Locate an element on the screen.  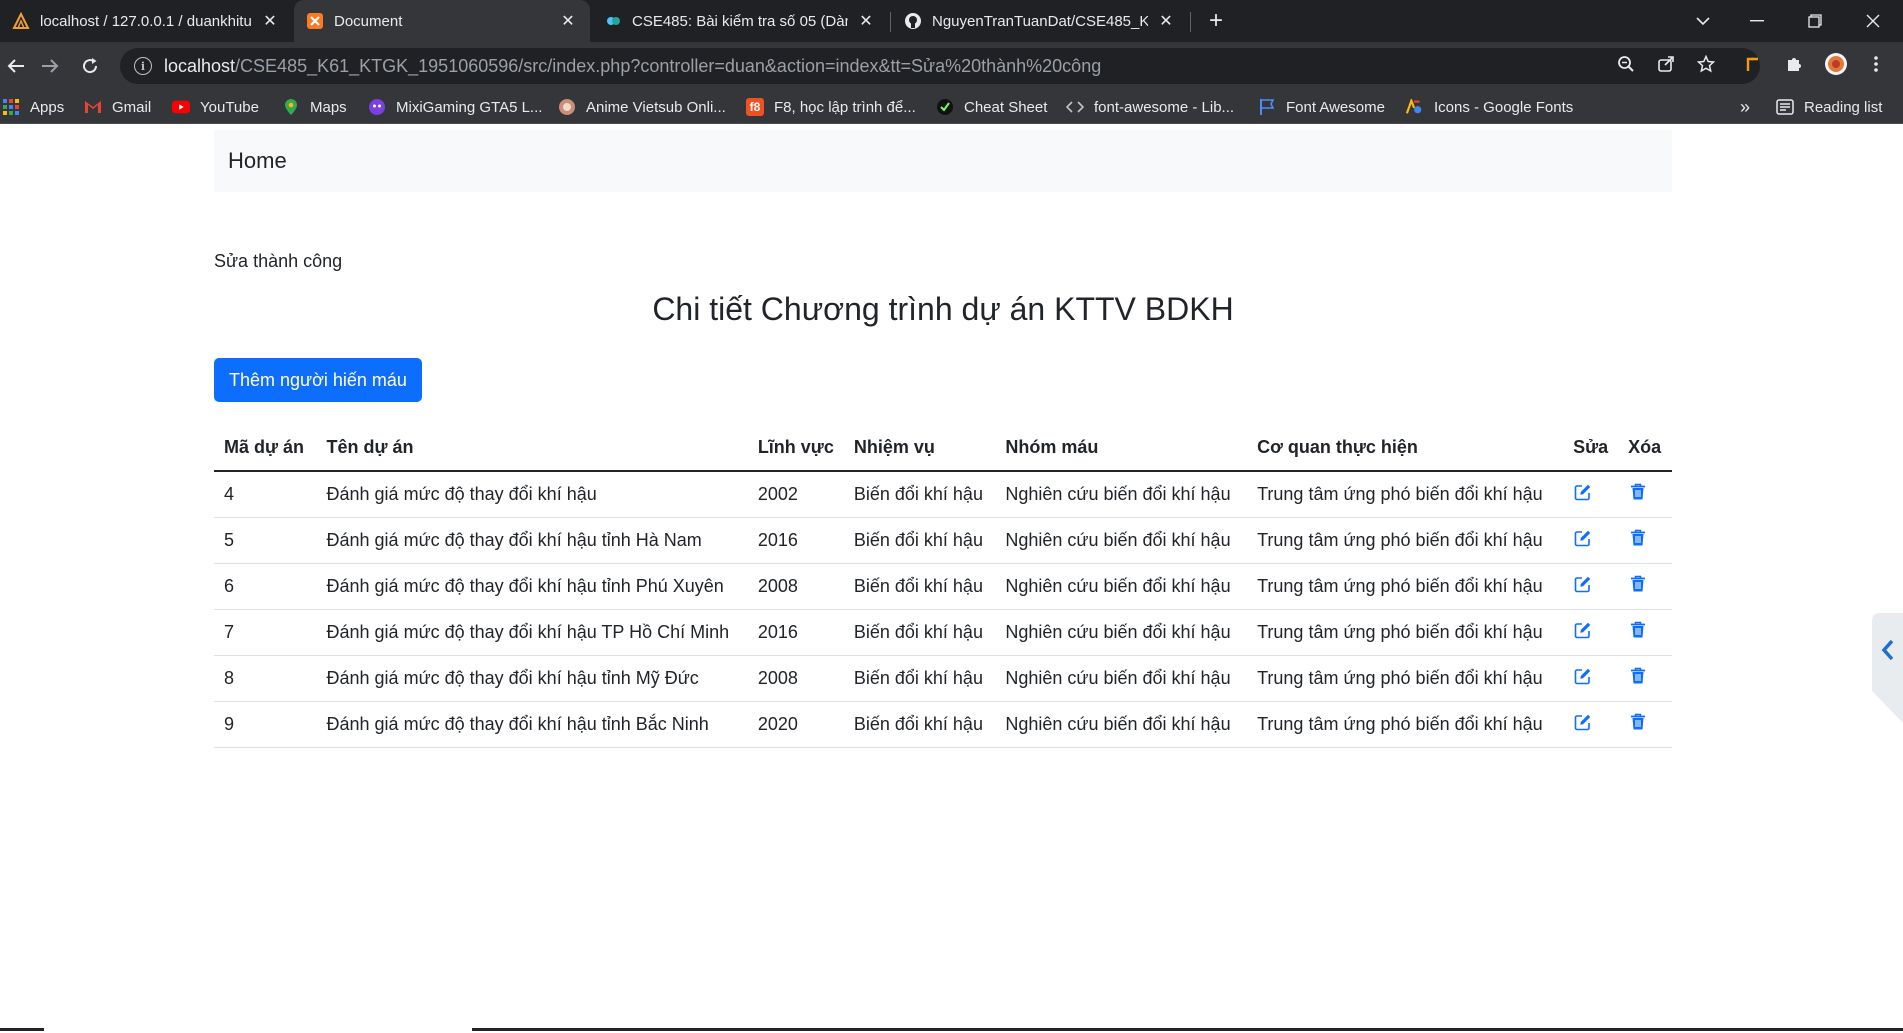
tab-title: localhost / 127.0.0.1 / duankhituc is located at coordinates (146, 21).